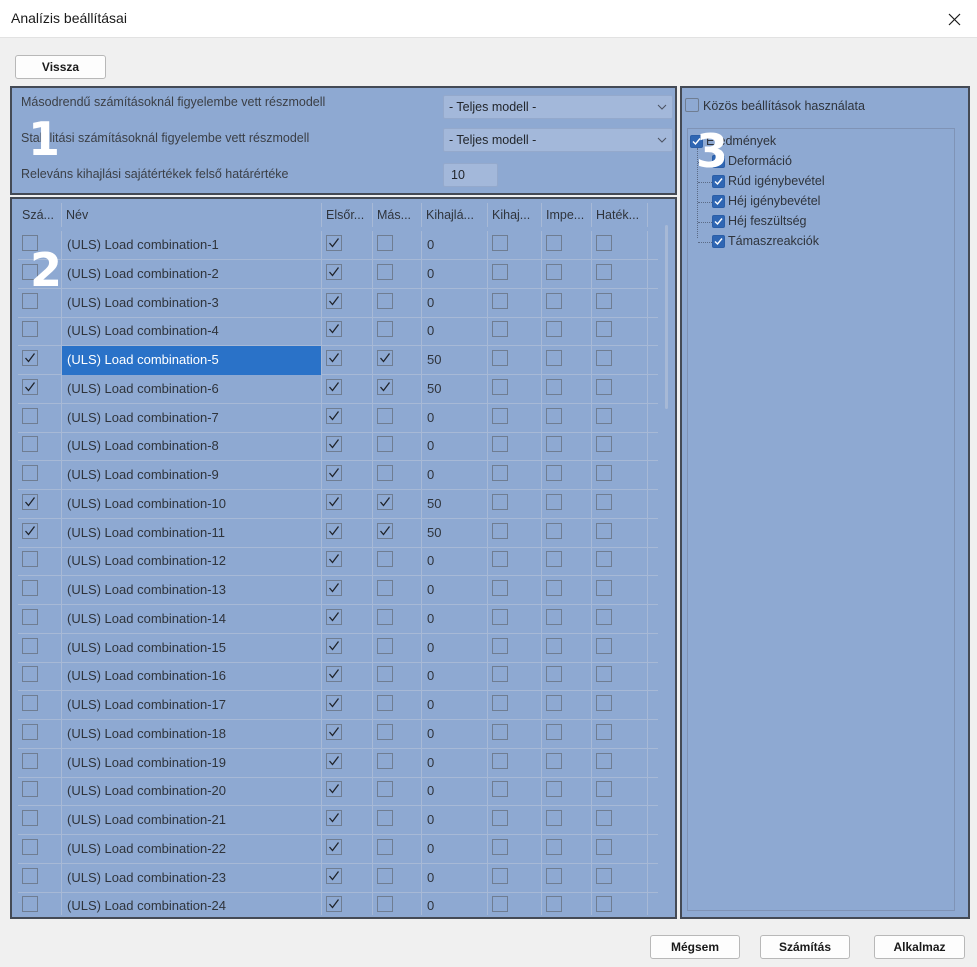 The height and width of the screenshot is (967, 977). What do you see at coordinates (558, 140) in the screenshot?
I see `stability-combo: - Teljes modell -` at bounding box center [558, 140].